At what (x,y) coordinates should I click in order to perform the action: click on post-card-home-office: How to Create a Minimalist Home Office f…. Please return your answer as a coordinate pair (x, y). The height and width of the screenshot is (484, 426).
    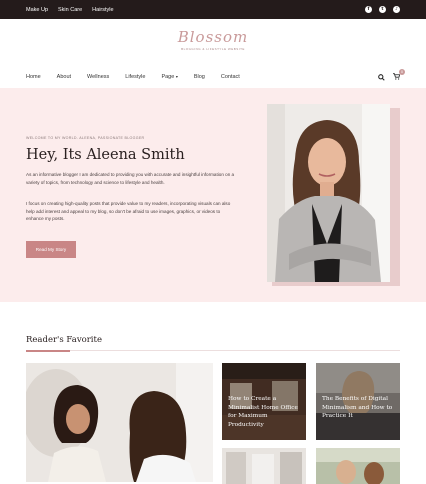
    Looking at the image, I should click on (264, 401).